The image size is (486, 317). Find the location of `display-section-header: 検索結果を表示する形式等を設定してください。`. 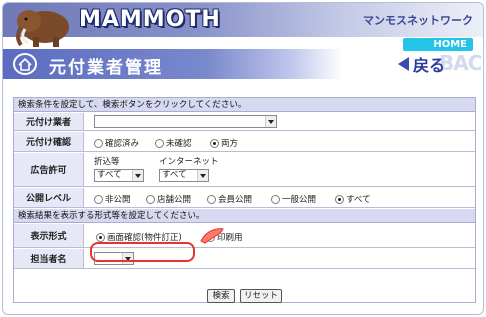

display-section-header: 検索結果を表示する形式等を設定してください。 is located at coordinates (244, 216).